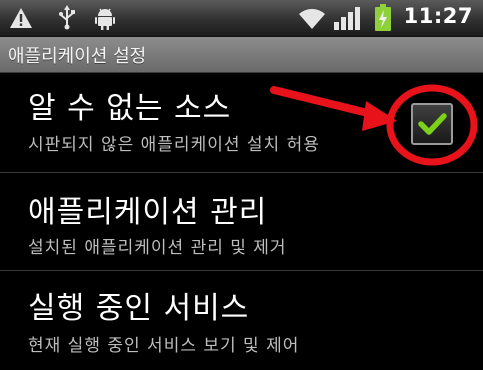 This screenshot has height=370, width=483. What do you see at coordinates (241, 55) in the screenshot?
I see `title-bar: 애플리케이션 설정` at bounding box center [241, 55].